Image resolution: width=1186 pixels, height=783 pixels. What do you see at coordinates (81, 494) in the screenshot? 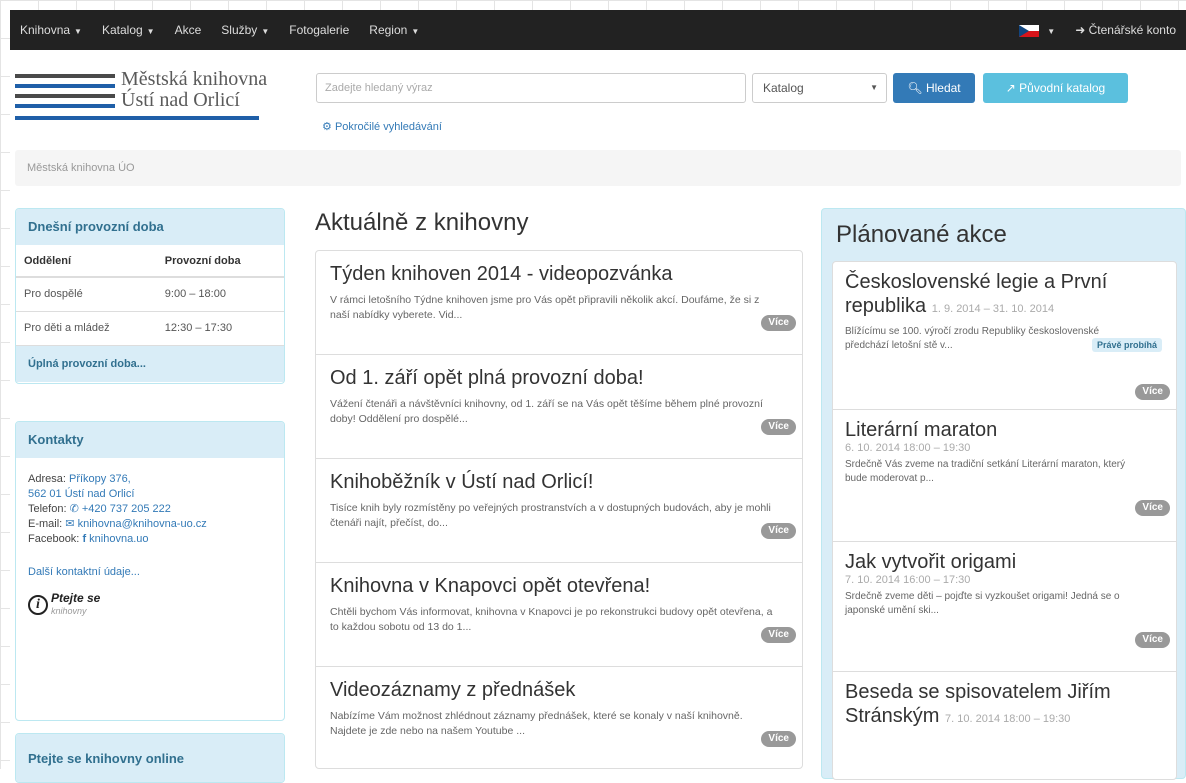
I see `address-link: 562 01 Ústí nad Orlicí` at bounding box center [81, 494].